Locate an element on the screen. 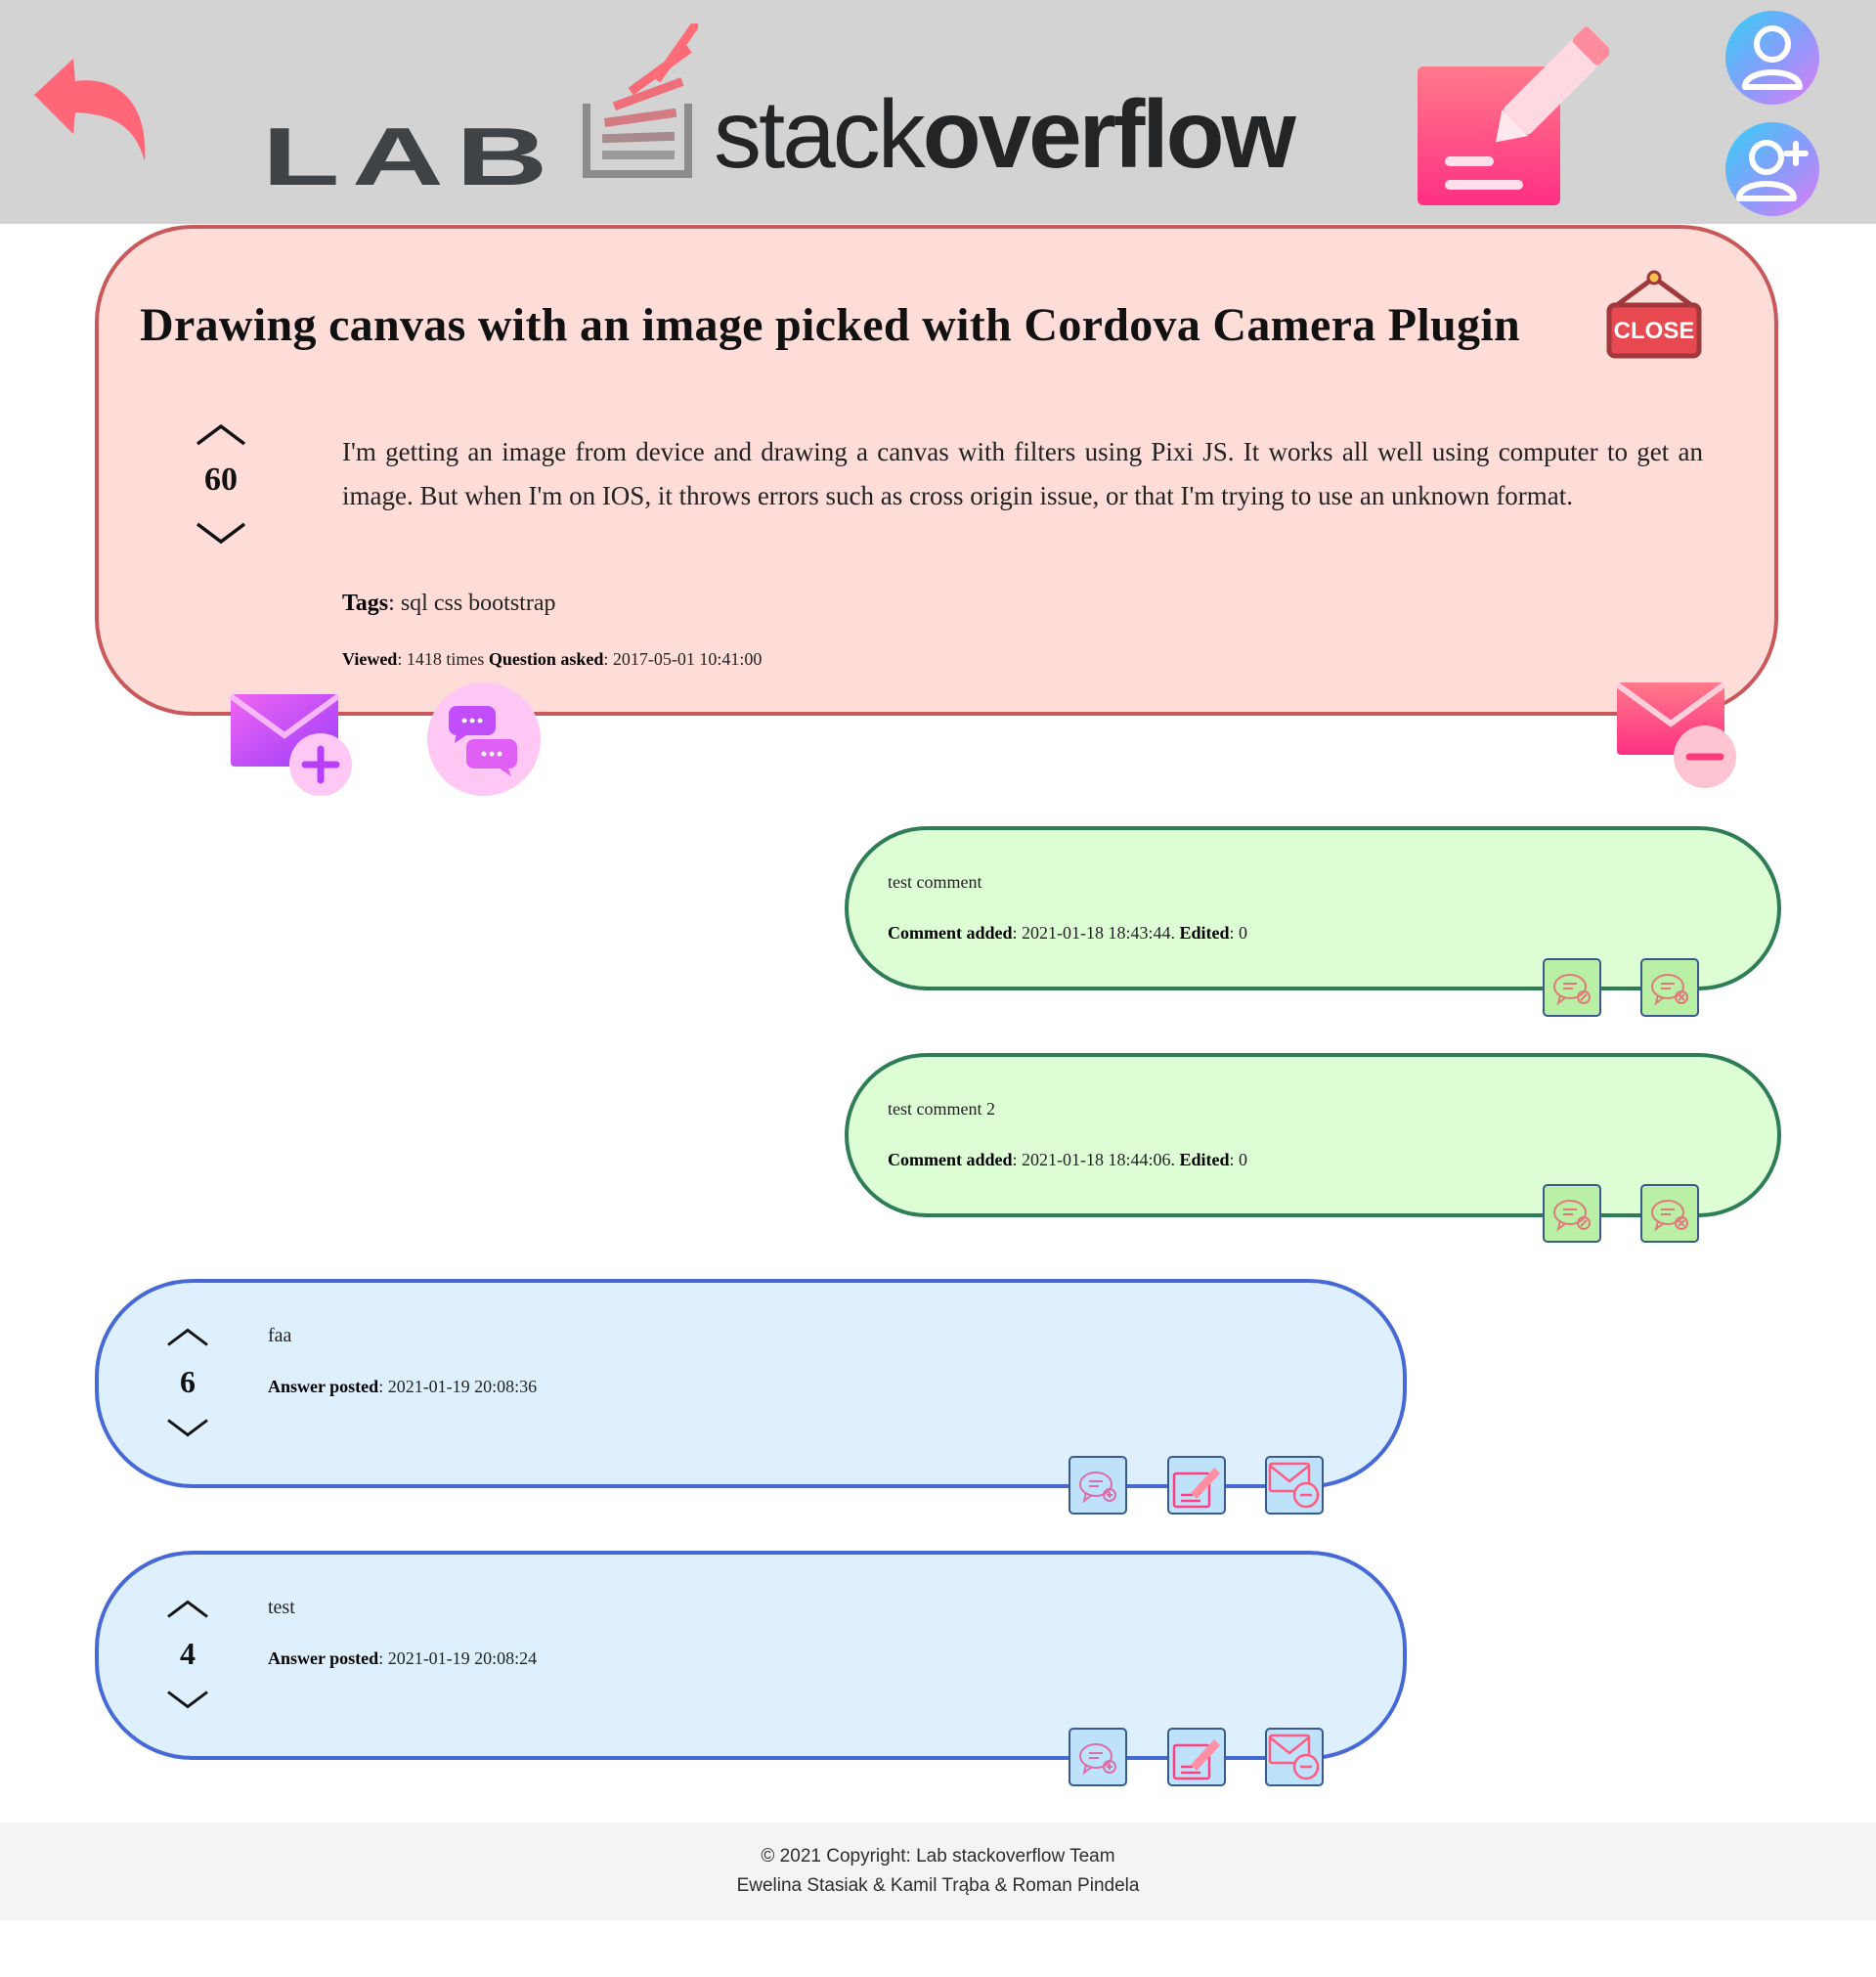 The image size is (1876, 1977). close-question-button: CLOSE is located at coordinates (1654, 315).